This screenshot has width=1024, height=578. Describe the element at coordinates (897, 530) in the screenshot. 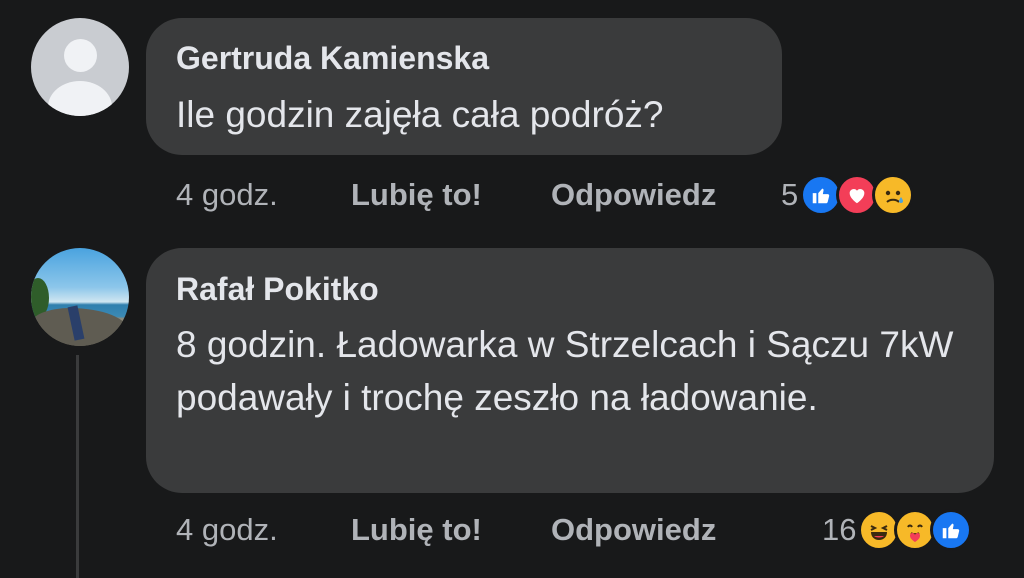

I see `reactions-summary: 16` at that location.